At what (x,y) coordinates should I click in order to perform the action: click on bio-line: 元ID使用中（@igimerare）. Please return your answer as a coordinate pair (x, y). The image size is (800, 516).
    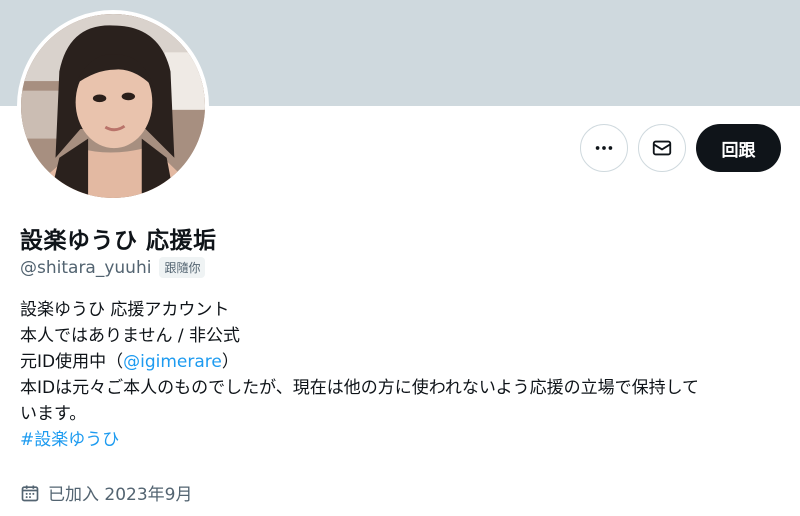
    Looking at the image, I should click on (405, 362).